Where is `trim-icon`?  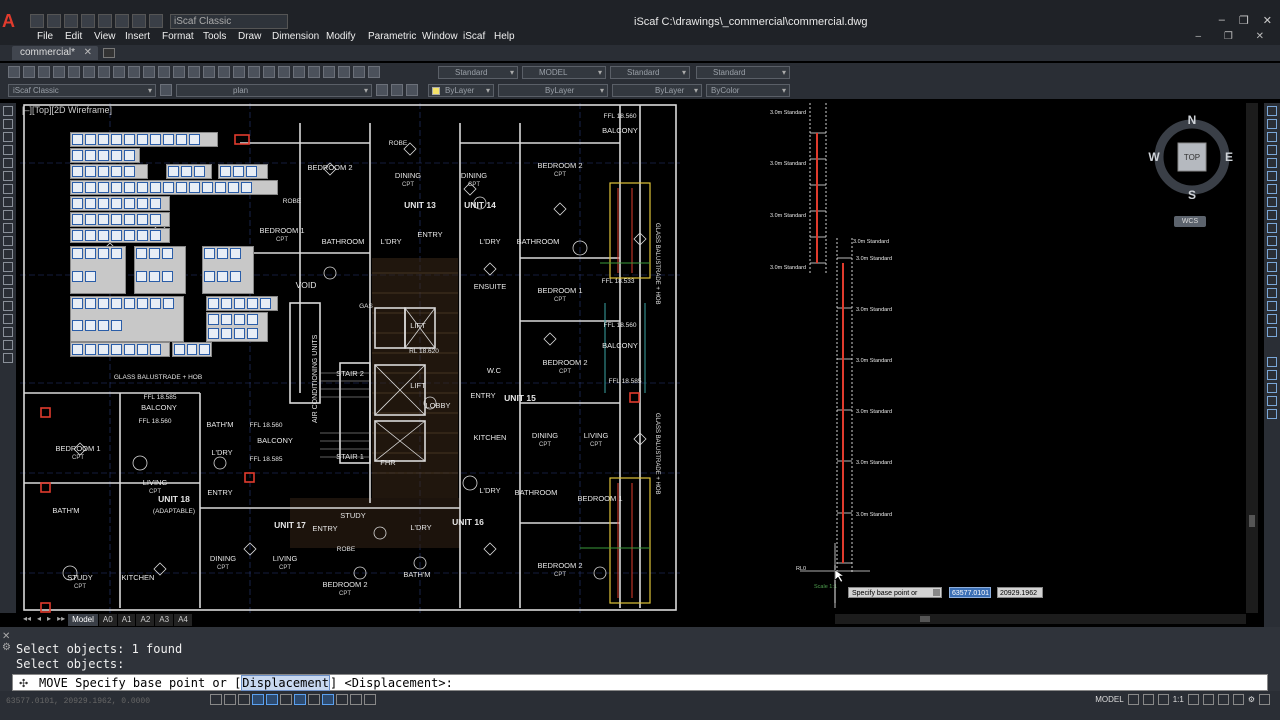 trim-icon is located at coordinates (1272, 228).